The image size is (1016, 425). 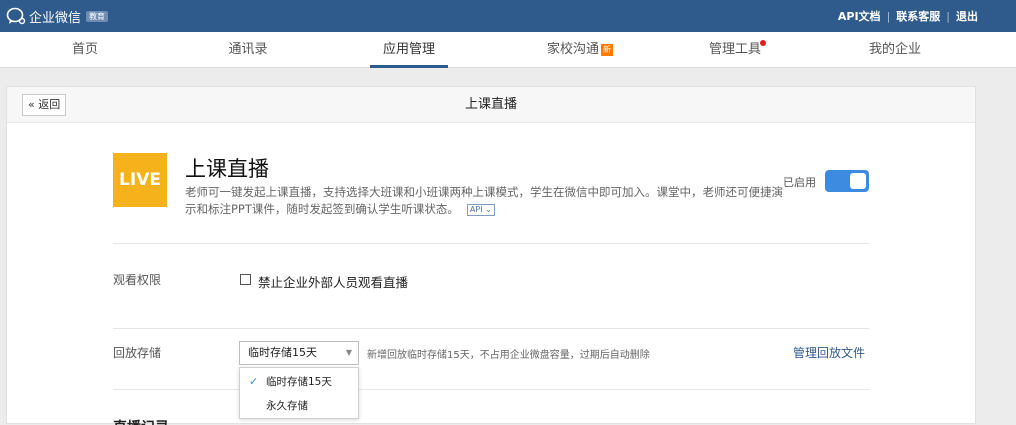 I want to click on contact-support-link: 联系客服, so click(x=918, y=16).